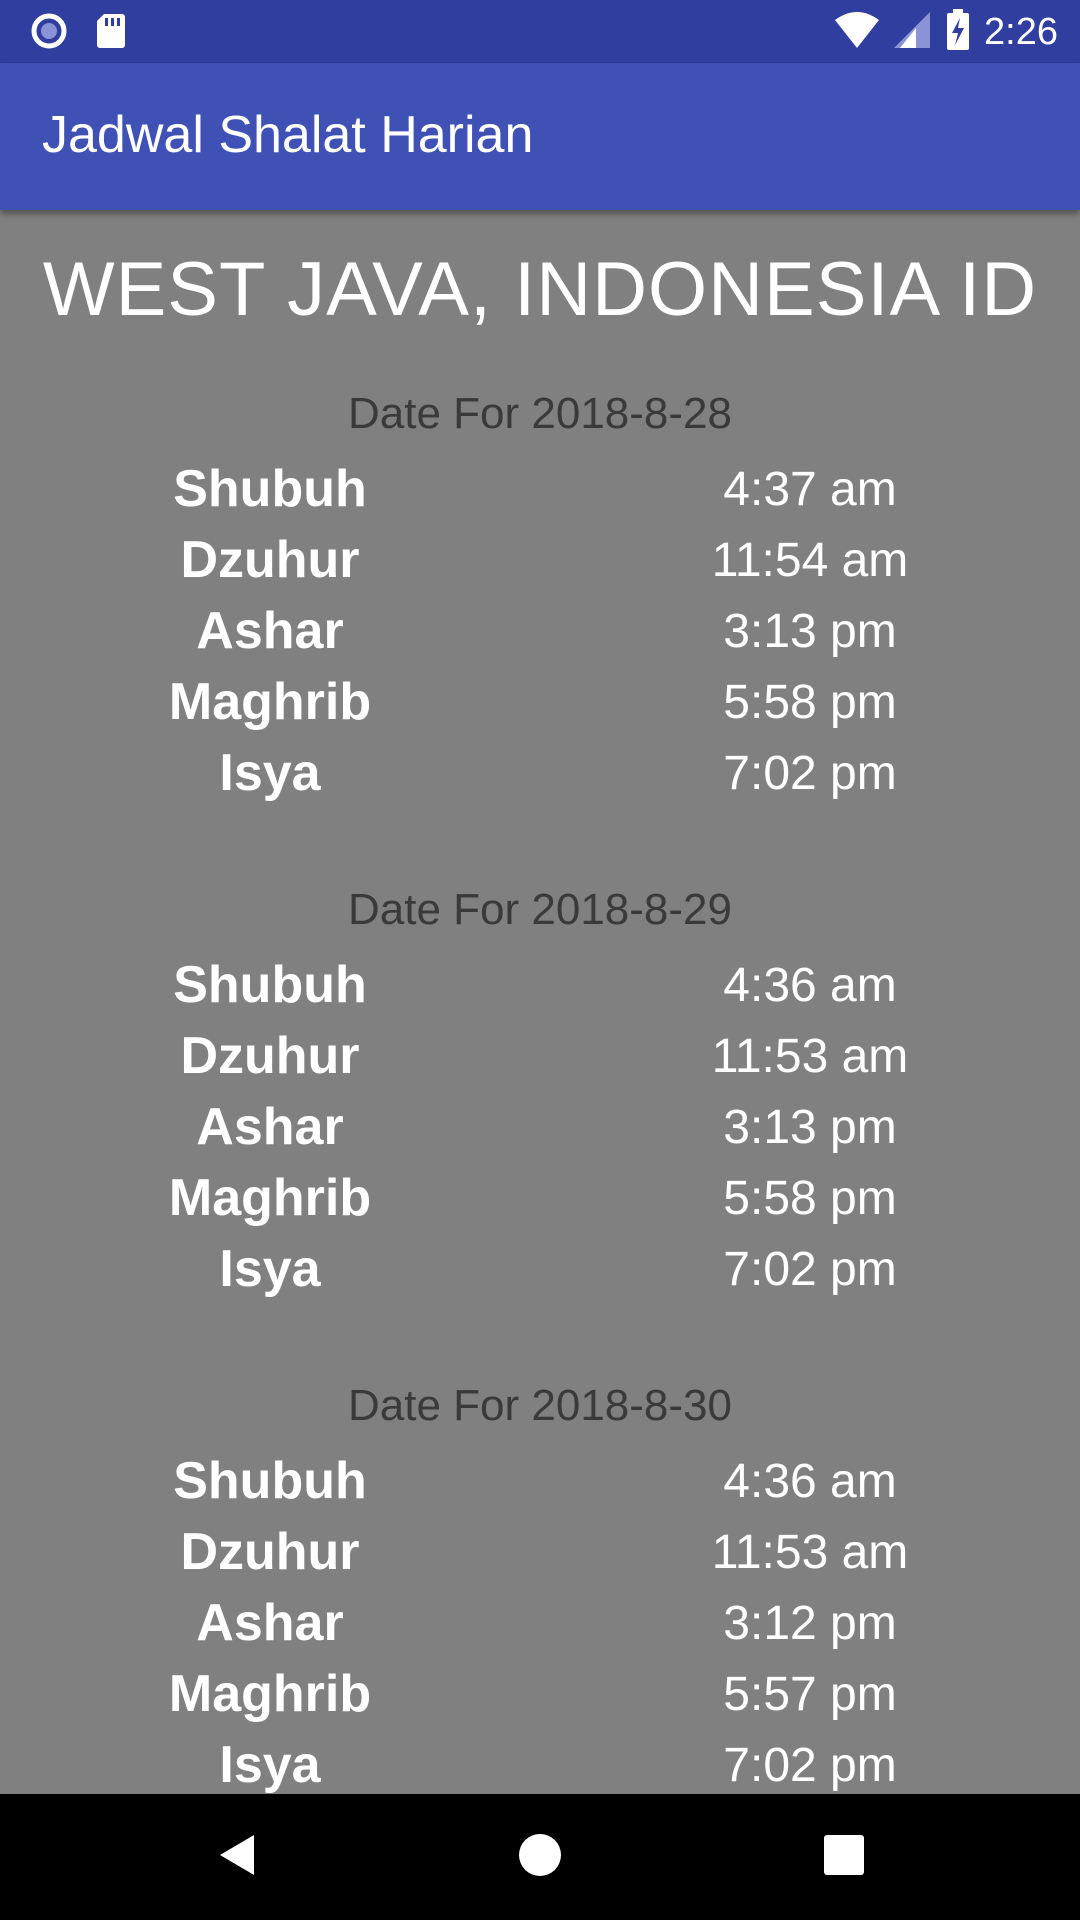 The width and height of the screenshot is (1080, 1920). I want to click on prayer-row: Maghrib 5:57 pm, so click(540, 1694).